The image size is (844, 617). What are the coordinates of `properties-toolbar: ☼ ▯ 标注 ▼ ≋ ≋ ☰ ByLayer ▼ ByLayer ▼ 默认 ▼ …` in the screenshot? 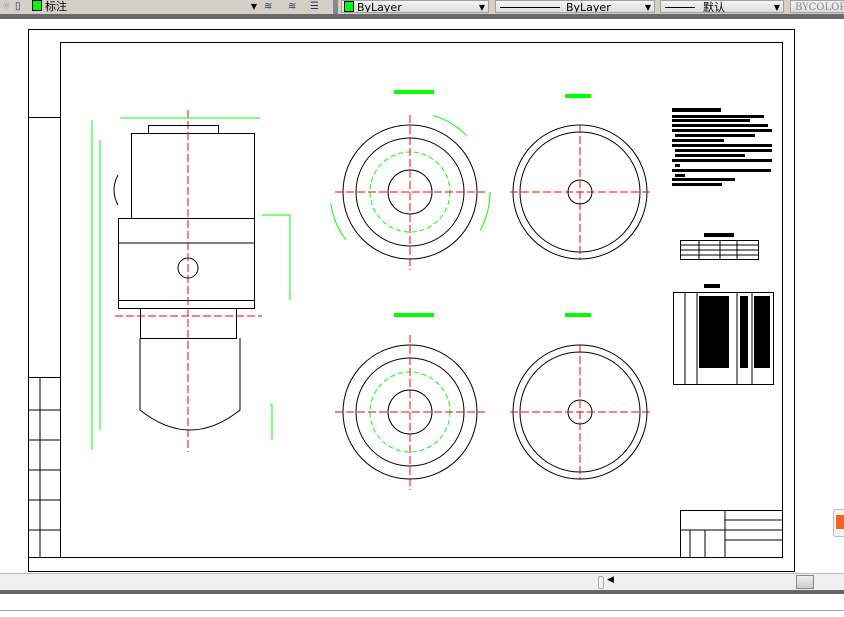 It's located at (422, 7).